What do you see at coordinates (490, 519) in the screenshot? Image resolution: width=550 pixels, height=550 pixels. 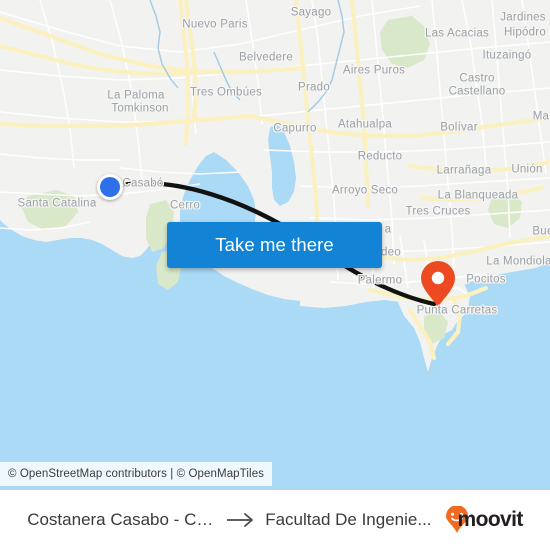 I see `moovit-wordmark: moovit` at bounding box center [490, 519].